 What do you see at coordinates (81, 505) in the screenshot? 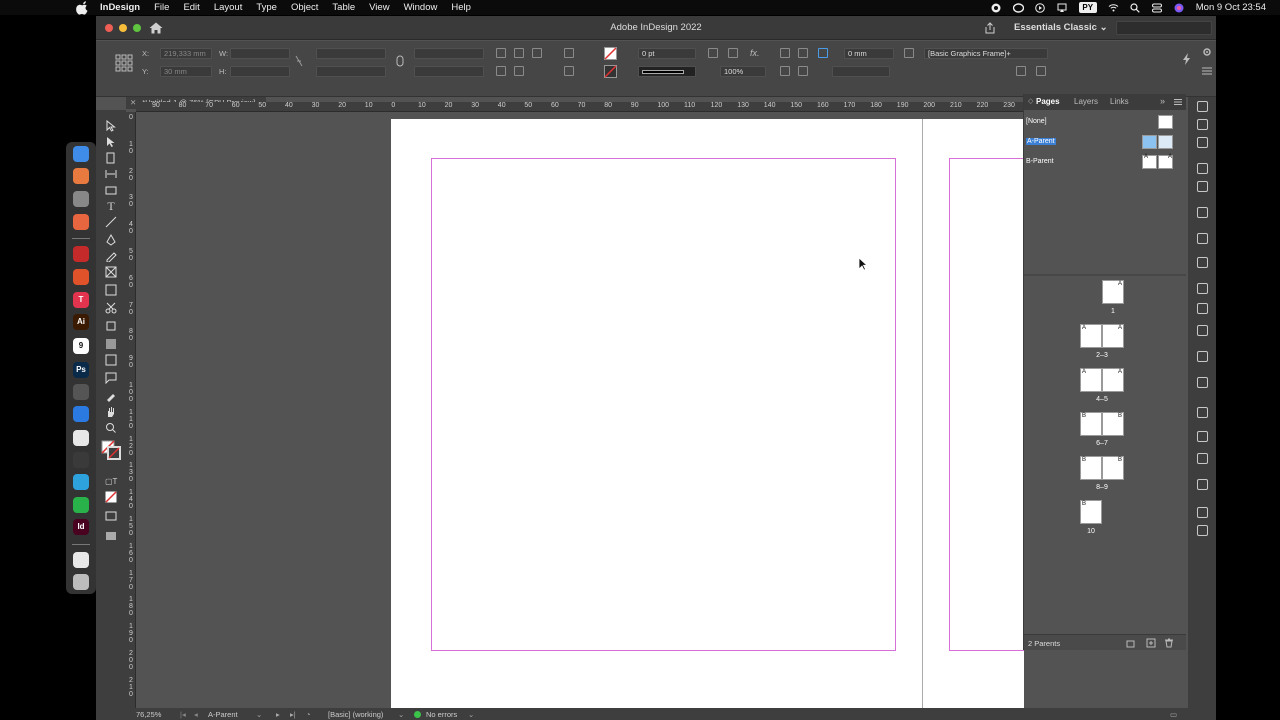
I see `whatsapp-icon` at bounding box center [81, 505].